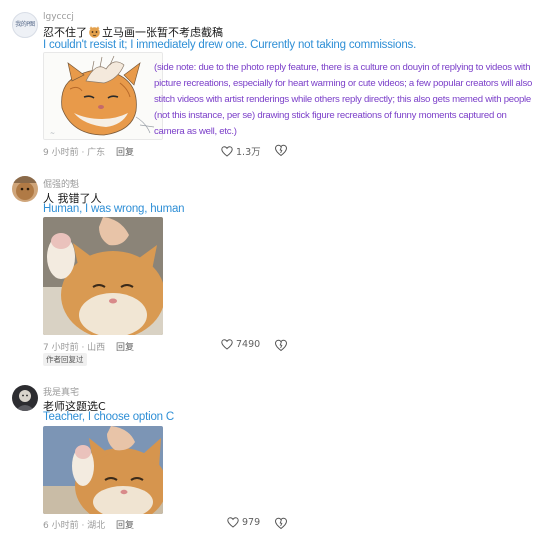 This screenshot has height=544, width=540. I want to click on like-button: 7490, so click(240, 344).